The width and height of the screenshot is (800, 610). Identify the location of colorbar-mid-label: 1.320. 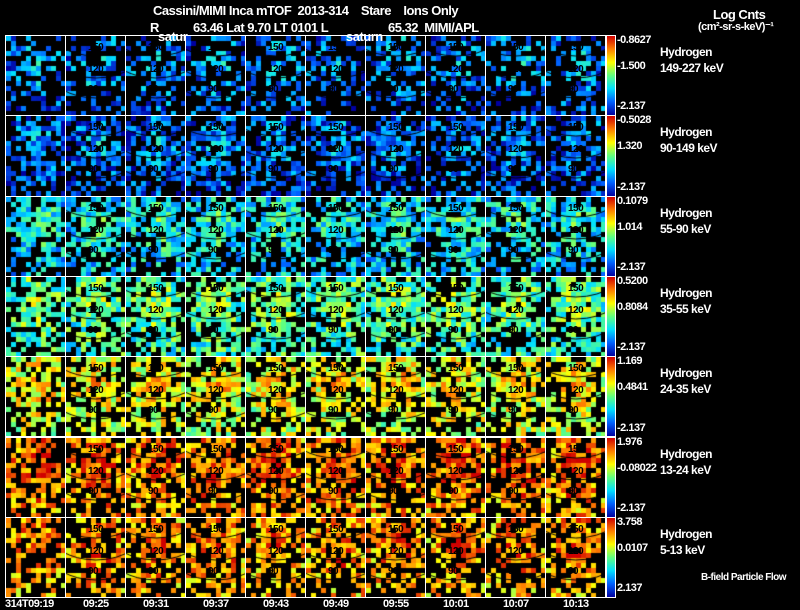
(630, 146).